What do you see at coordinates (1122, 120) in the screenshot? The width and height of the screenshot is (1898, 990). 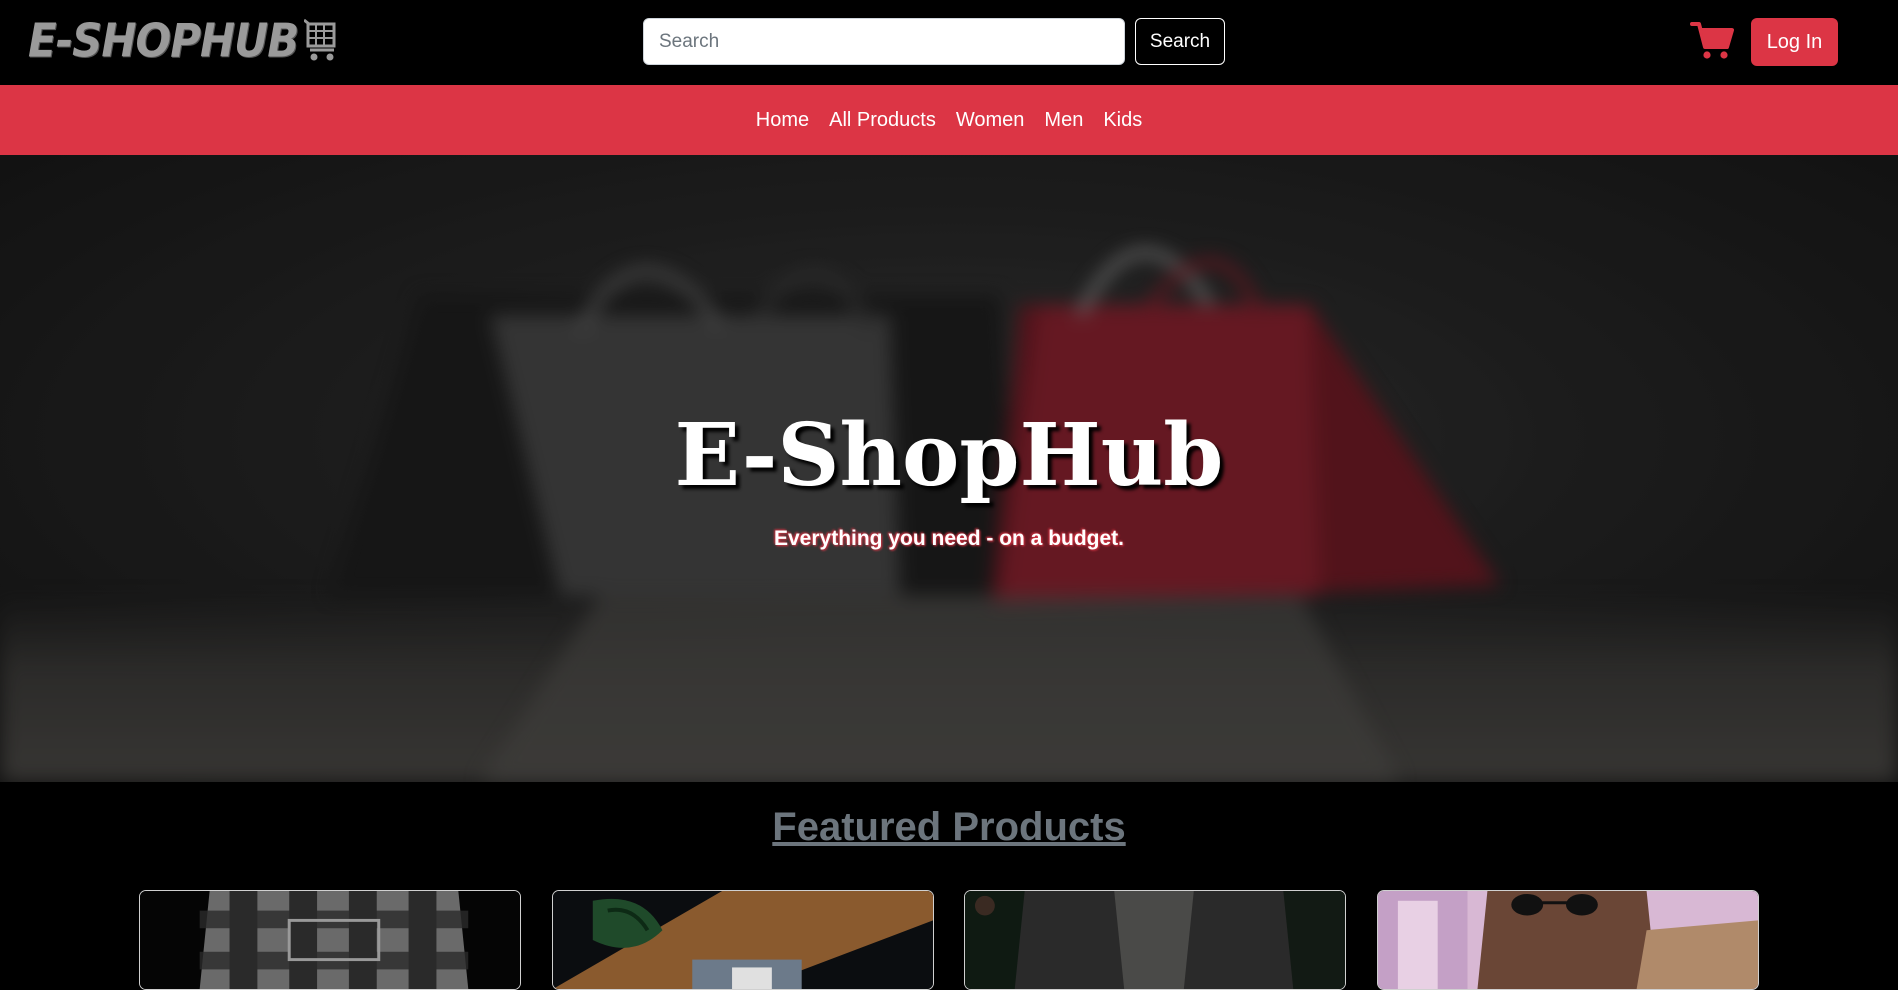 I see `nav-item-kids: Kids` at bounding box center [1122, 120].